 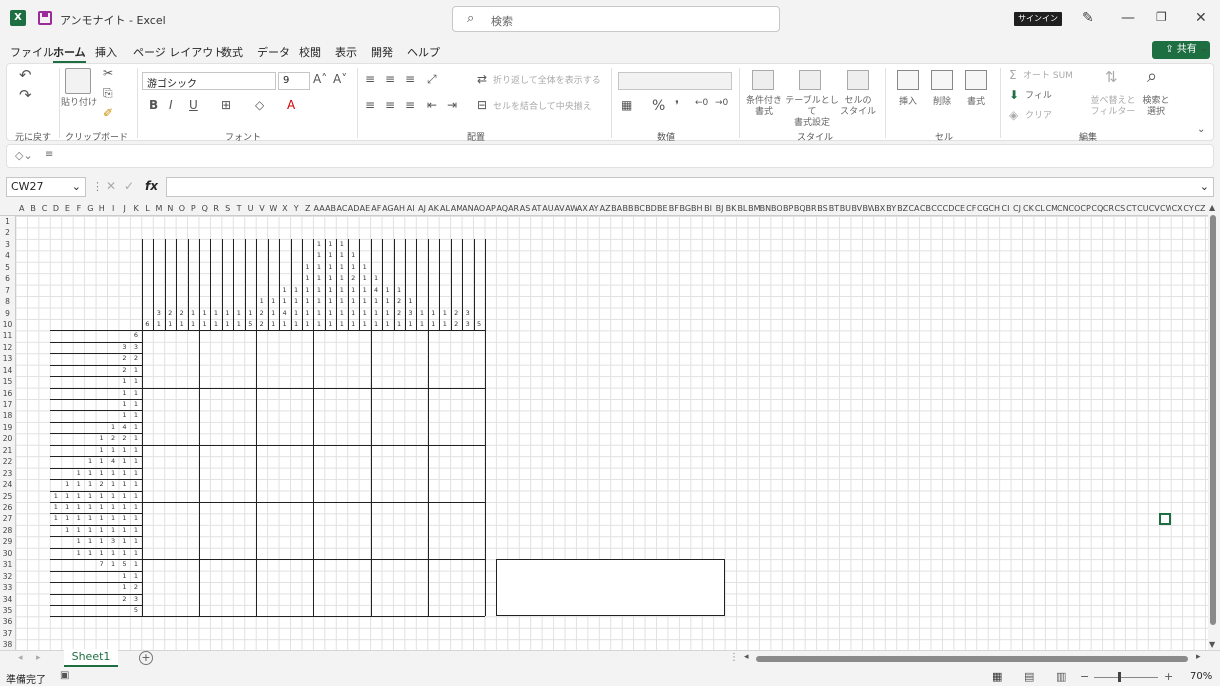 What do you see at coordinates (677, 105) in the screenshot?
I see `comma-icon: ❜` at bounding box center [677, 105].